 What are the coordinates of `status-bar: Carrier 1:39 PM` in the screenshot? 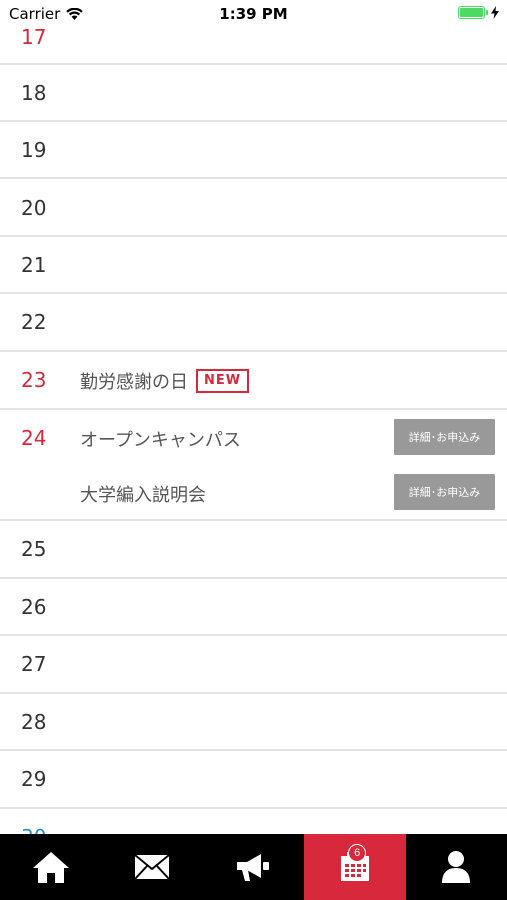 It's located at (253, 14).